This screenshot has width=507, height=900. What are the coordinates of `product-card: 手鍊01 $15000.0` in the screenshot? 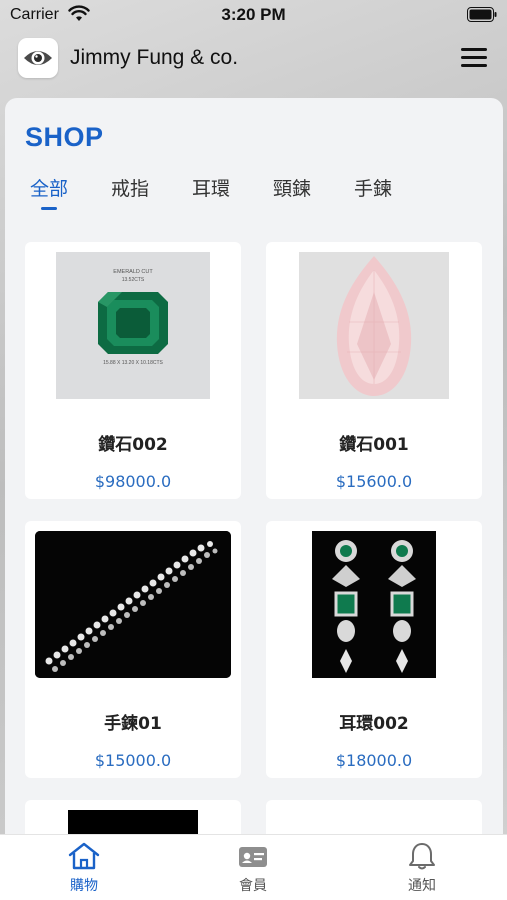 It's located at (133, 649).